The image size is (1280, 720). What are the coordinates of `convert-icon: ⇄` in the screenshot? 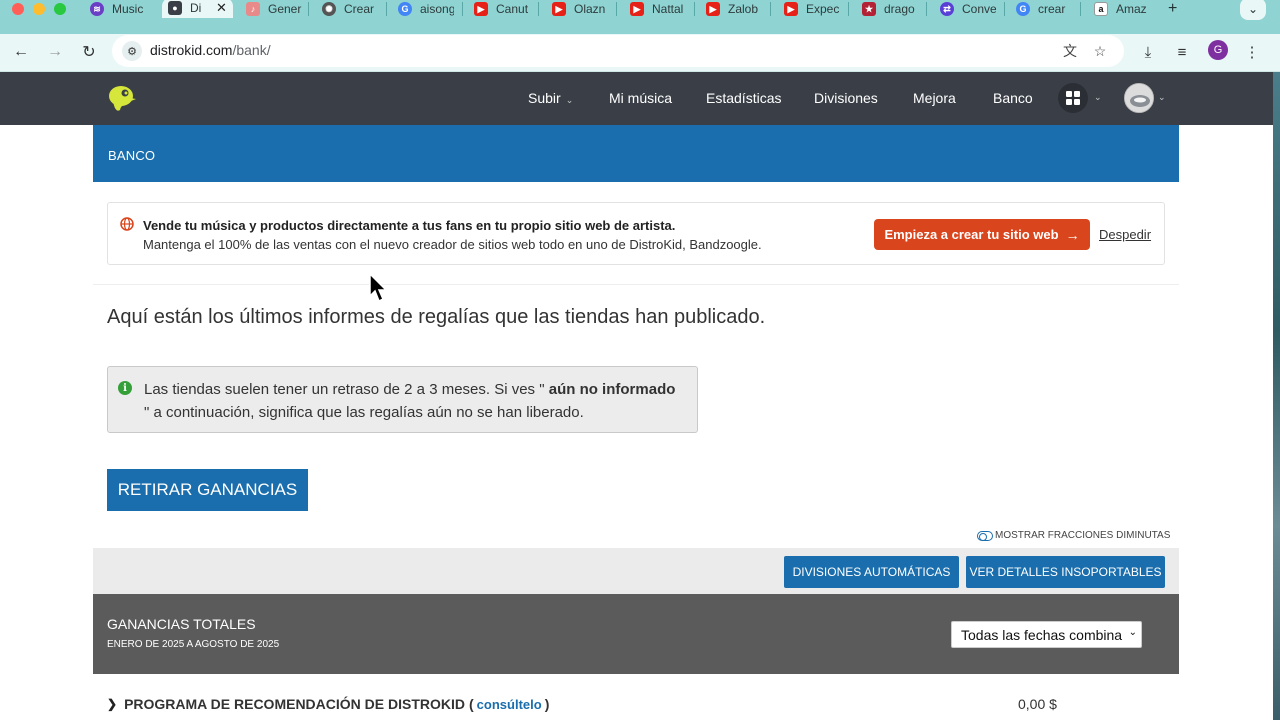 It's located at (947, 9).